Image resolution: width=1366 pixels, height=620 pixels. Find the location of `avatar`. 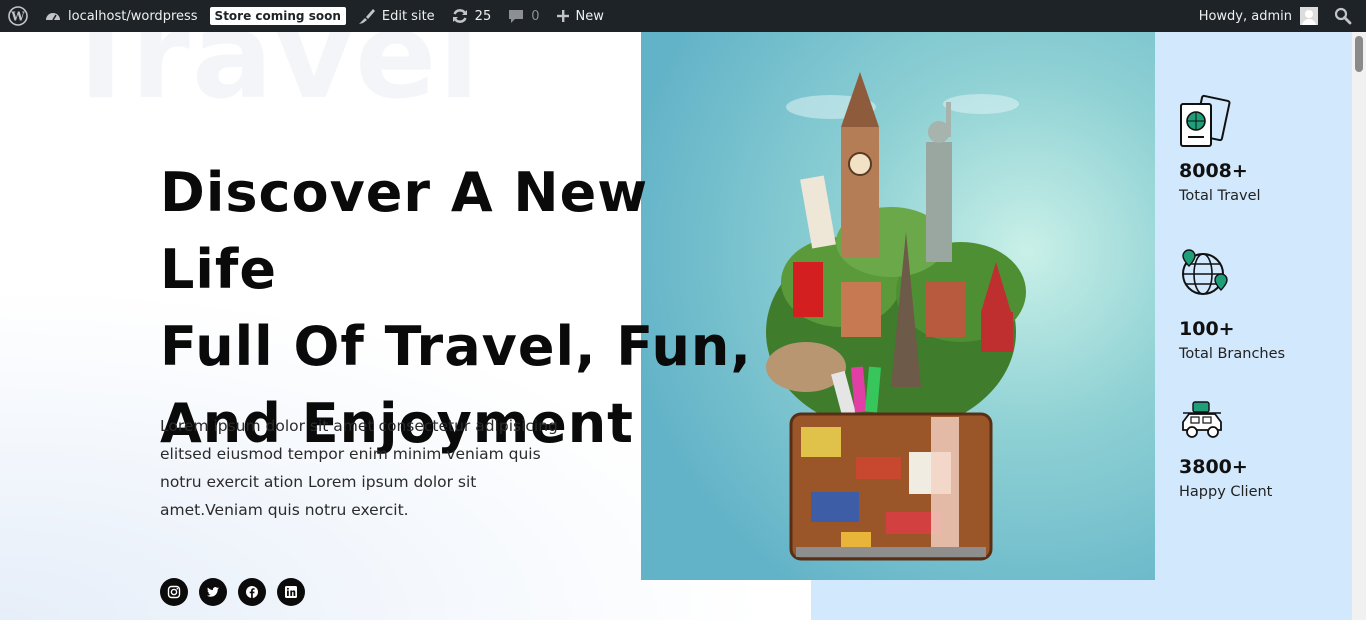

avatar is located at coordinates (1309, 16).